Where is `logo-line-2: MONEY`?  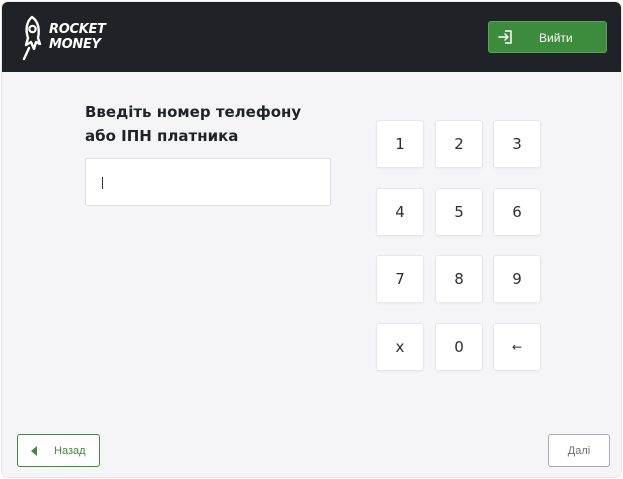 logo-line-2: MONEY is located at coordinates (75, 44).